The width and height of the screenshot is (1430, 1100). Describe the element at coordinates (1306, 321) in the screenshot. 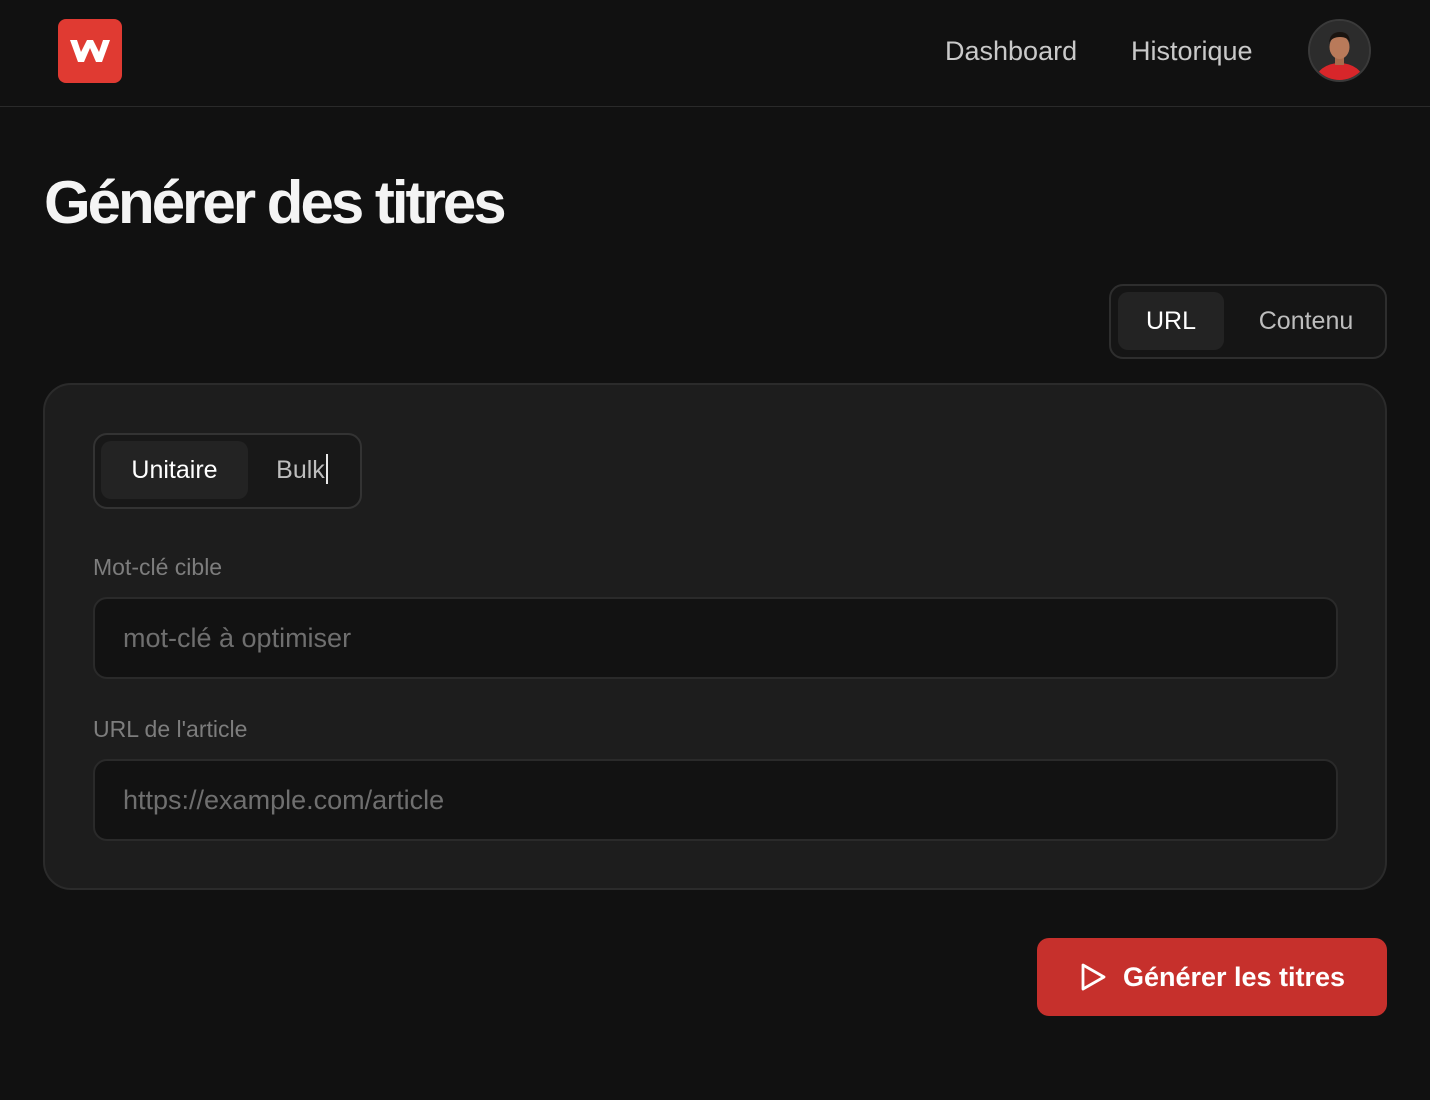

I see `tab-contenu: Contenu` at that location.